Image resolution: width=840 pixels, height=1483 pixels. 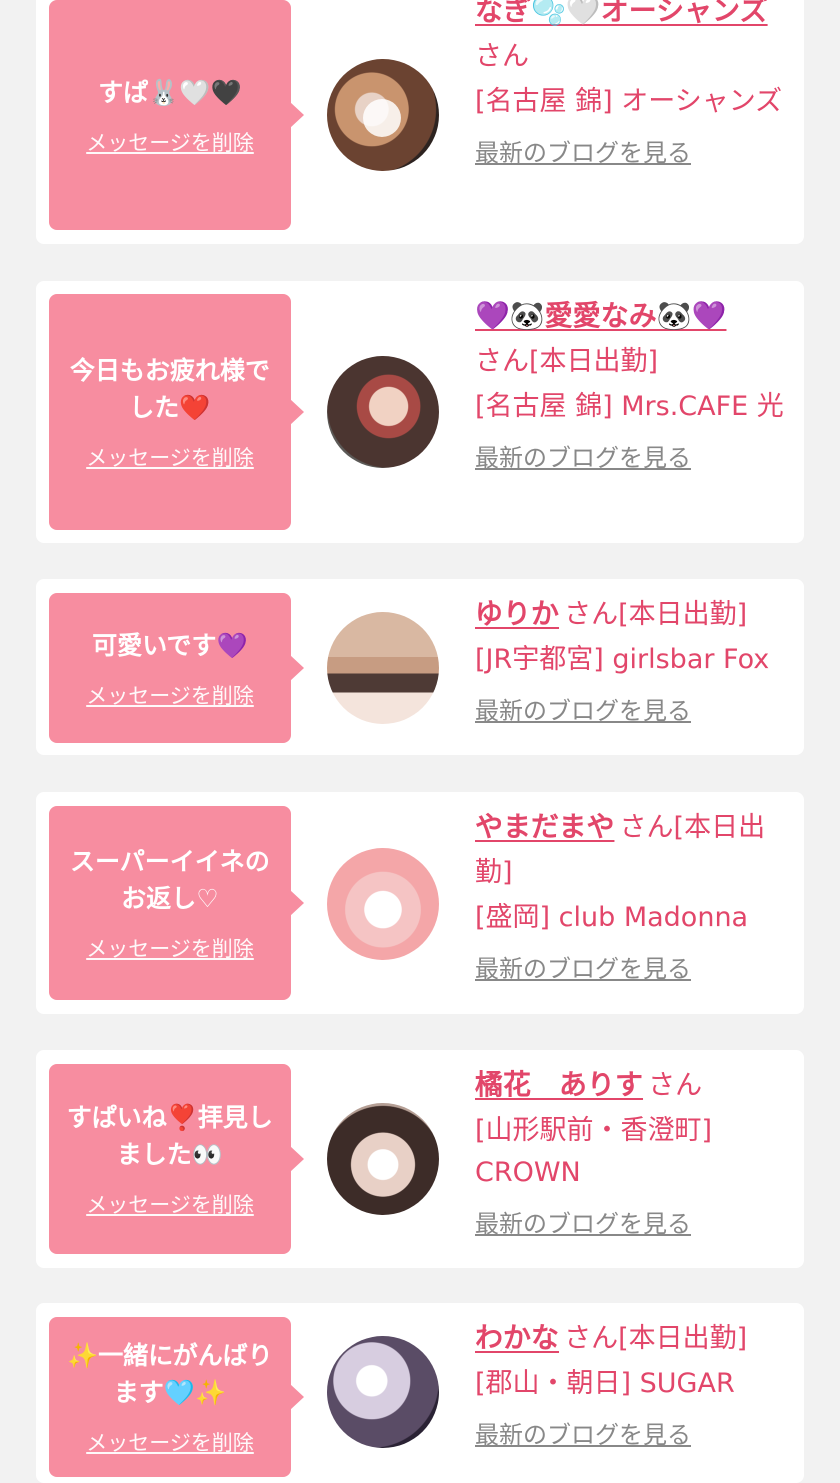 What do you see at coordinates (176, 668) in the screenshot?
I see `message-bubble: 可愛いです💜 メッセージを削除` at bounding box center [176, 668].